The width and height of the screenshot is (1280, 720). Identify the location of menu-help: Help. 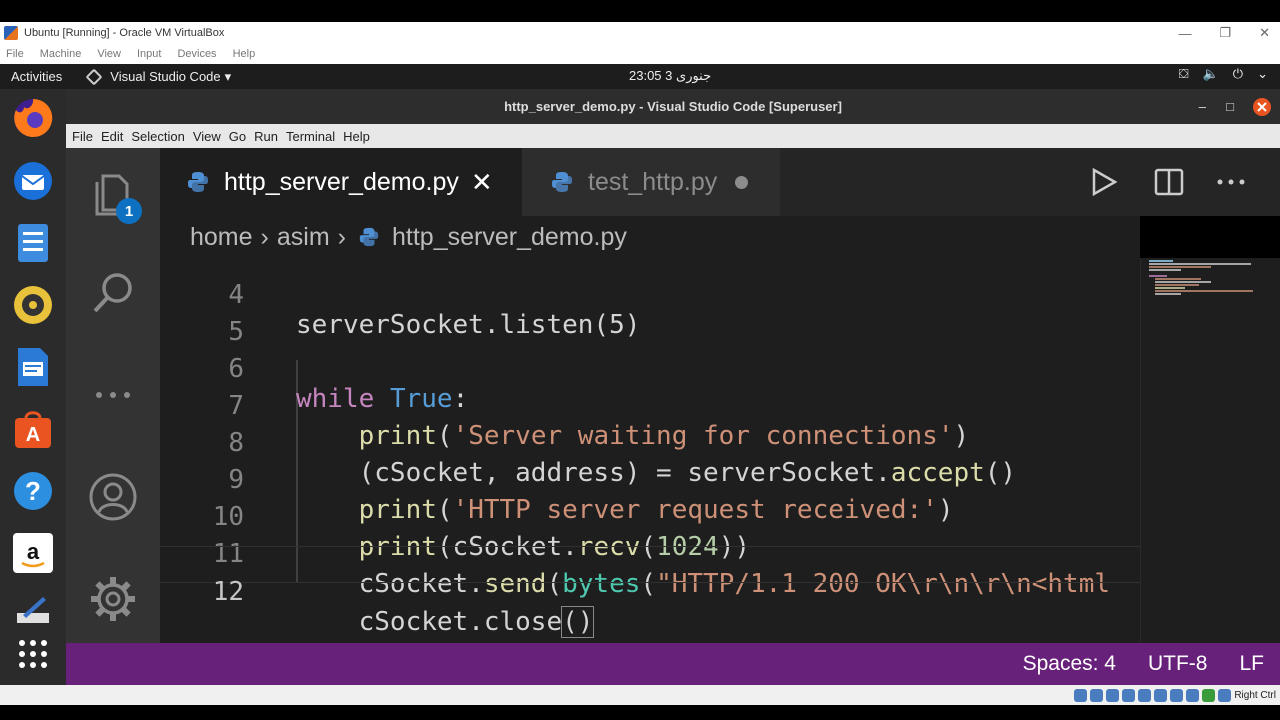
(356, 136).